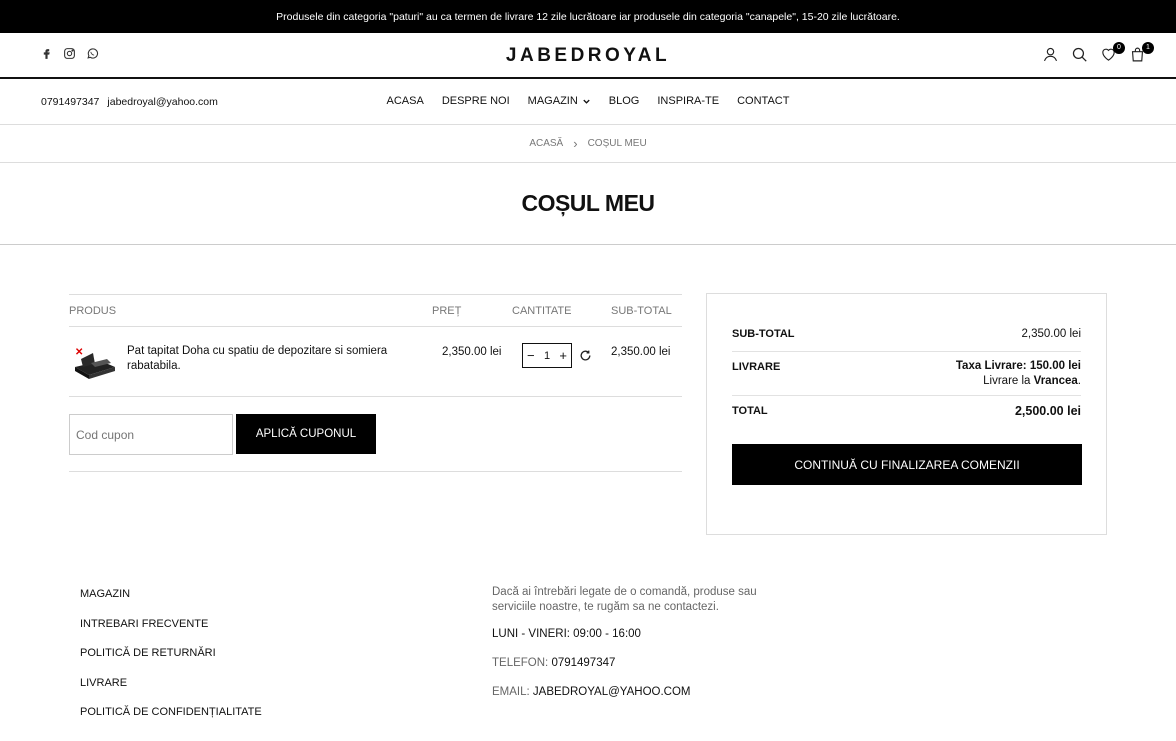  What do you see at coordinates (641, 352) in the screenshot?
I see `product-subtotal: 2,350.00 lei` at bounding box center [641, 352].